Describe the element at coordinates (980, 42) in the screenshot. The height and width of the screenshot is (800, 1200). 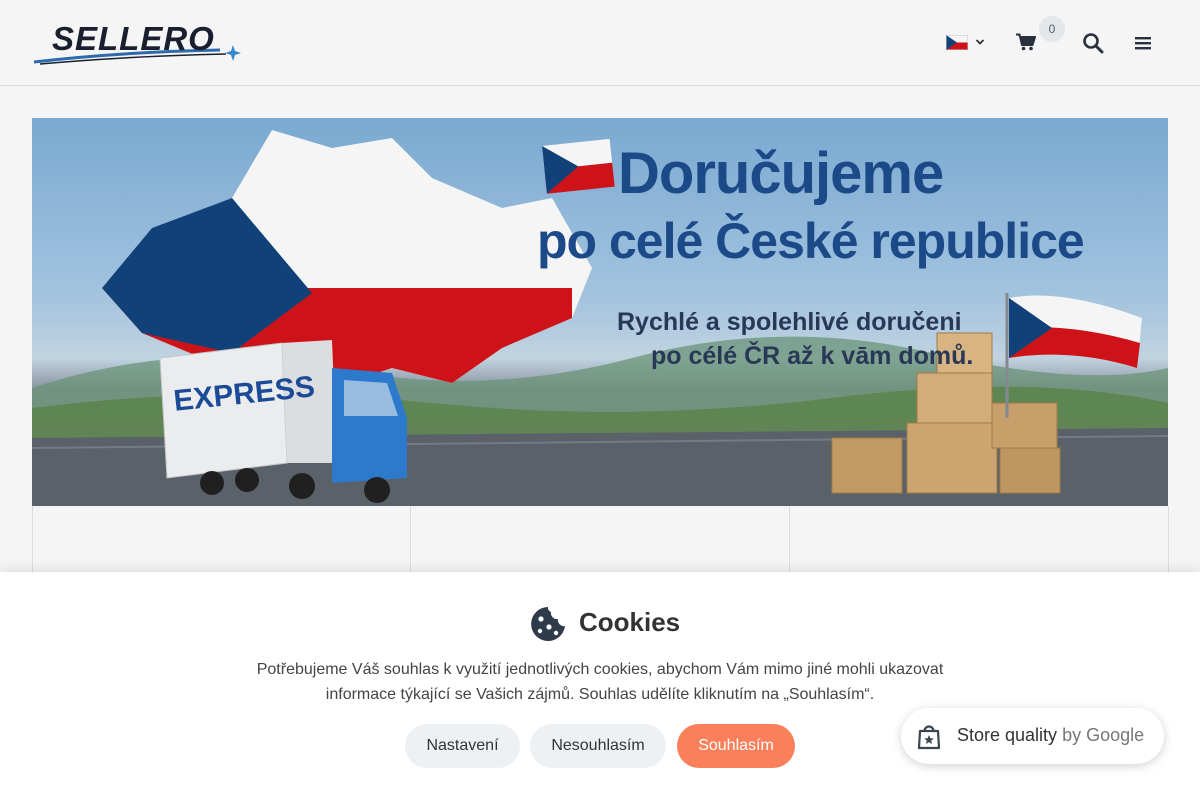
I see `chevron-down-icon` at that location.